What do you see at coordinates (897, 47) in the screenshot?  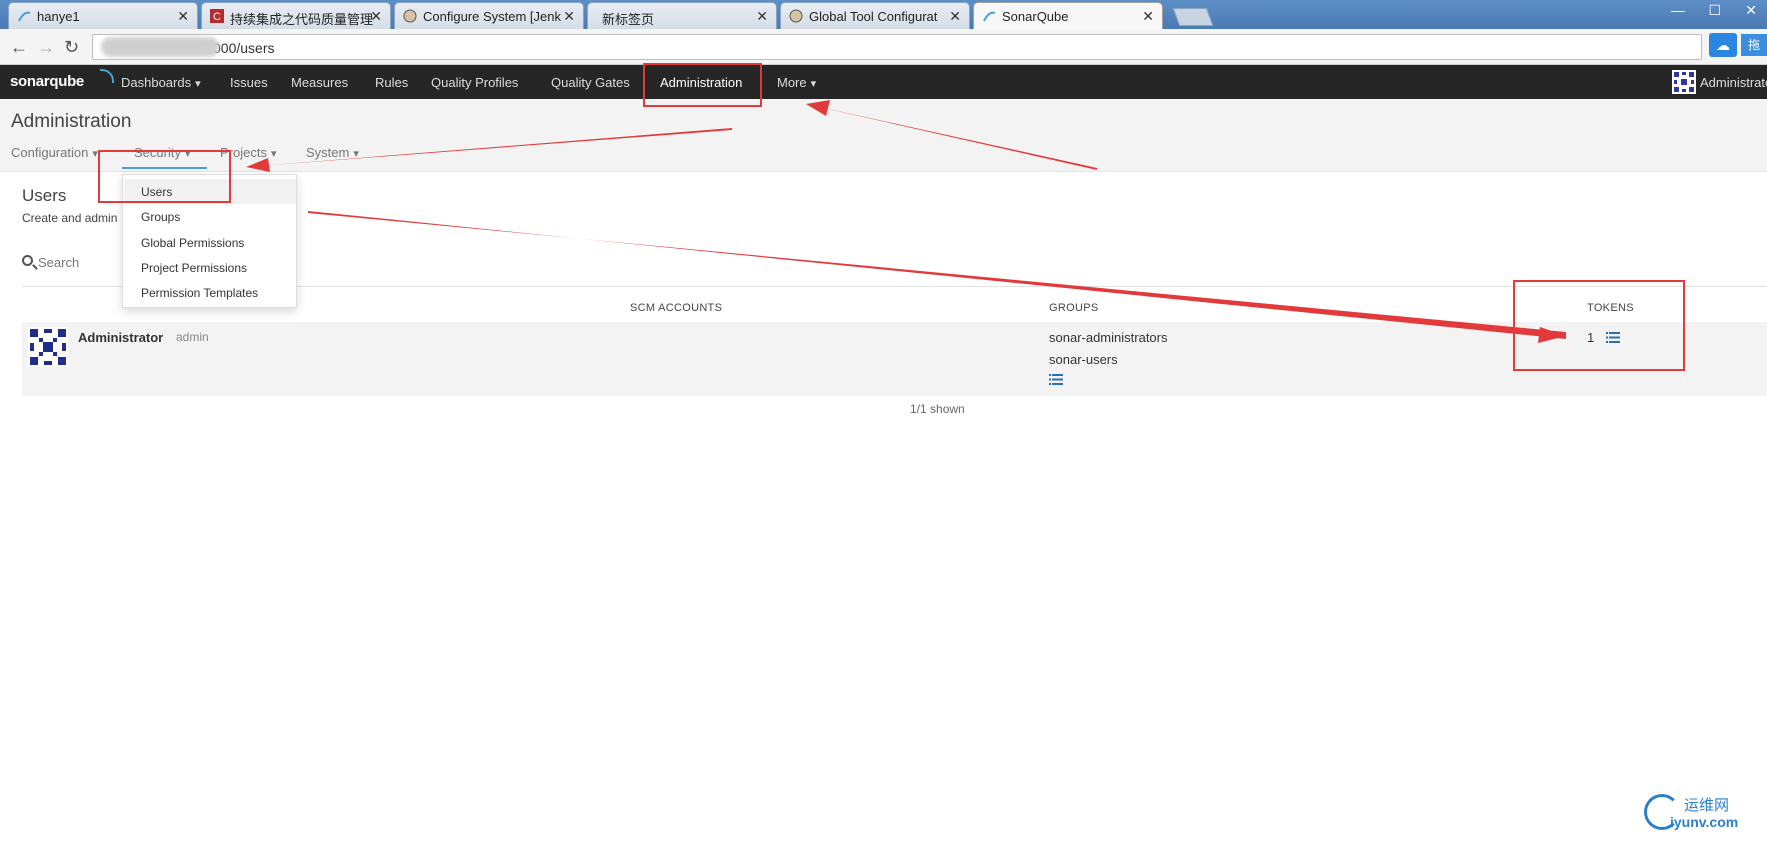 I see `url-input: 000/users` at bounding box center [897, 47].